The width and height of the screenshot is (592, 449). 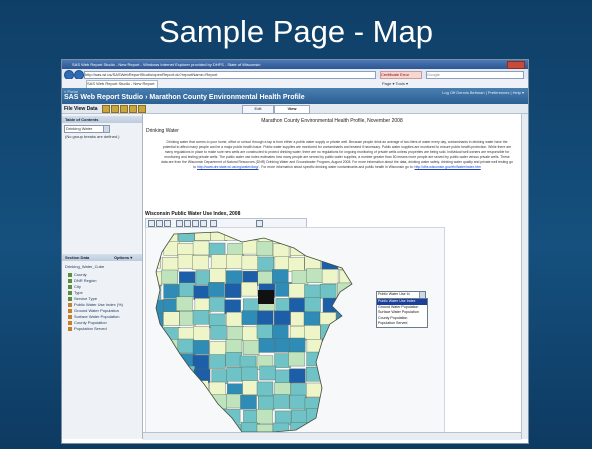 What do you see at coordinates (142, 109) in the screenshot?
I see `chart-icon` at bounding box center [142, 109].